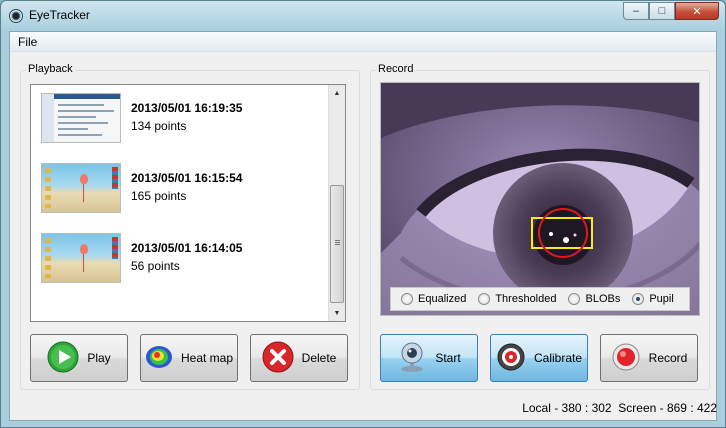  I want to click on recording-date: 2013/05/01 16:19:35, so click(187, 108).